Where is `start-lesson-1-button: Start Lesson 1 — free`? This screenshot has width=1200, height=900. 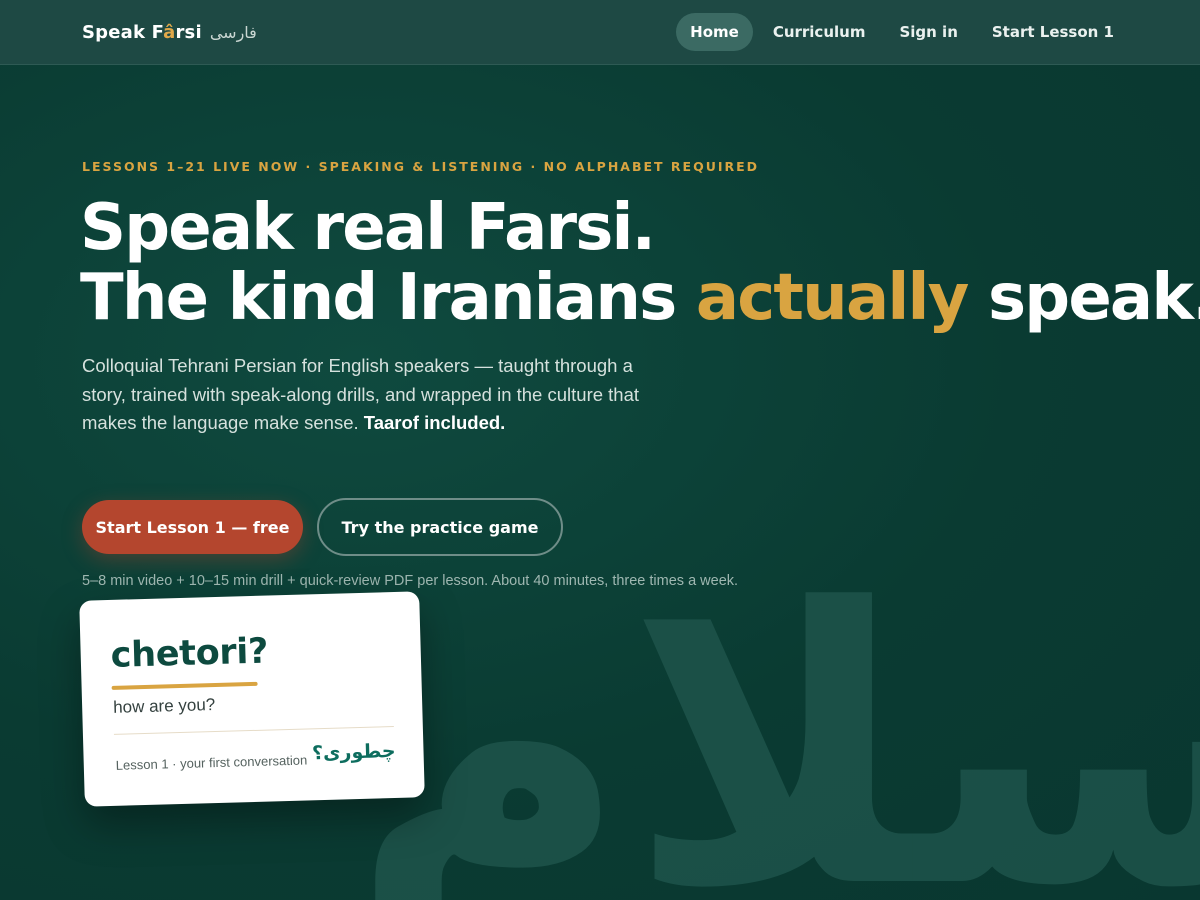
start-lesson-1-button: Start Lesson 1 — free is located at coordinates (192, 527).